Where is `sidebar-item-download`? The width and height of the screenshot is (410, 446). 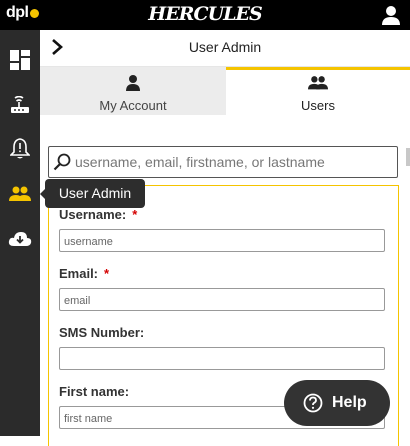 sidebar-item-download is located at coordinates (20, 239).